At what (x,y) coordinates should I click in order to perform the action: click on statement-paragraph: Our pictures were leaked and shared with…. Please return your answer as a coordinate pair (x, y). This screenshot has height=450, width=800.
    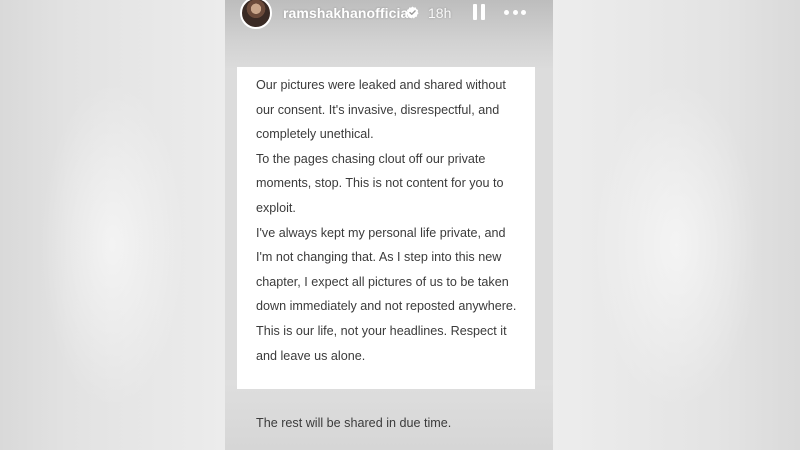
    Looking at the image, I should click on (381, 110).